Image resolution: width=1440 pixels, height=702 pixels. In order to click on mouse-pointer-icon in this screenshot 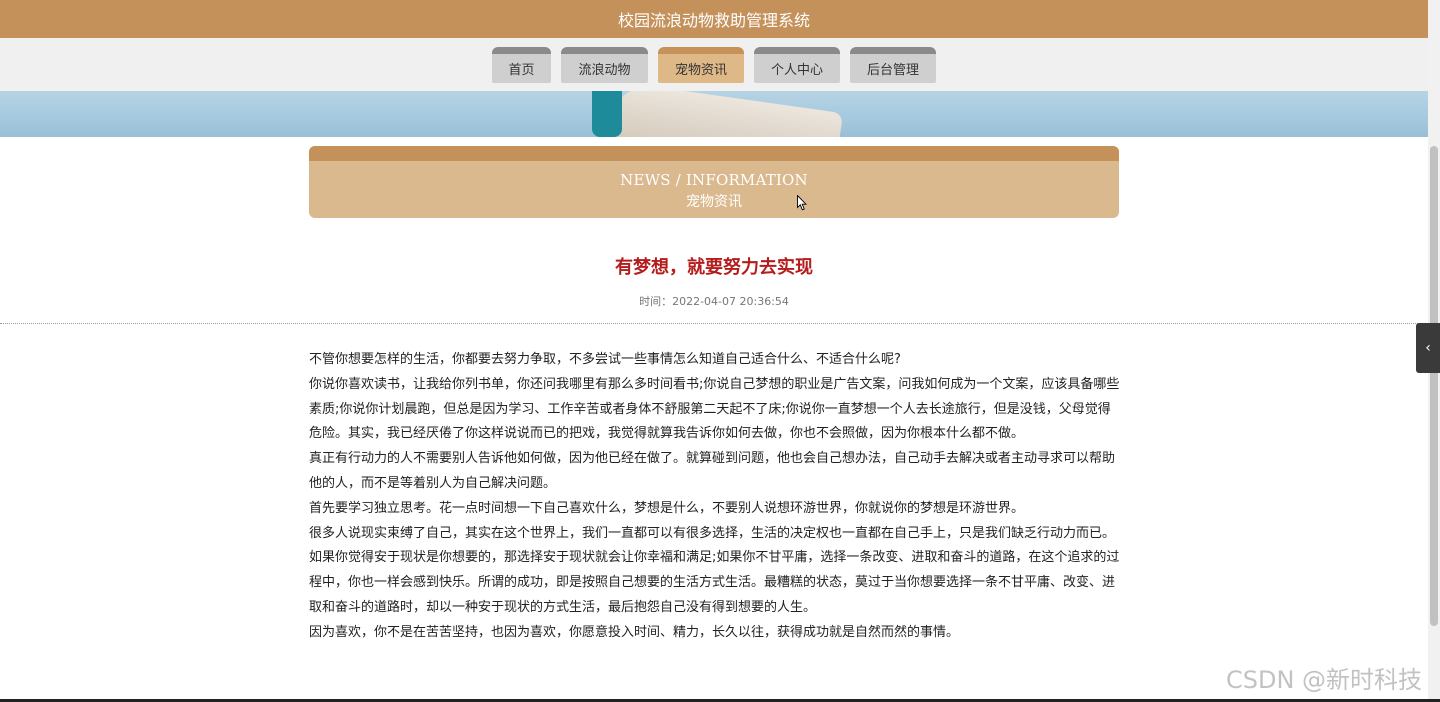, I will do `click(802, 203)`.